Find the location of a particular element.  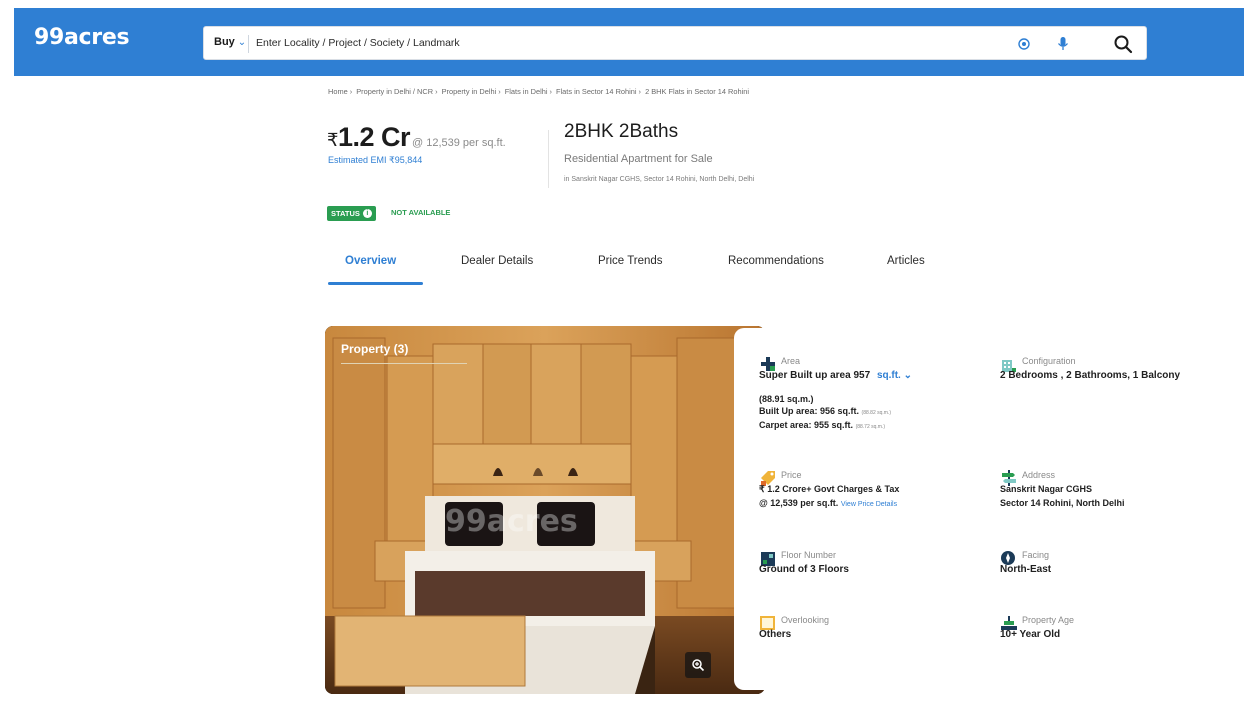

emi-link: Estimated EMI ₹95,844 is located at coordinates (375, 160).